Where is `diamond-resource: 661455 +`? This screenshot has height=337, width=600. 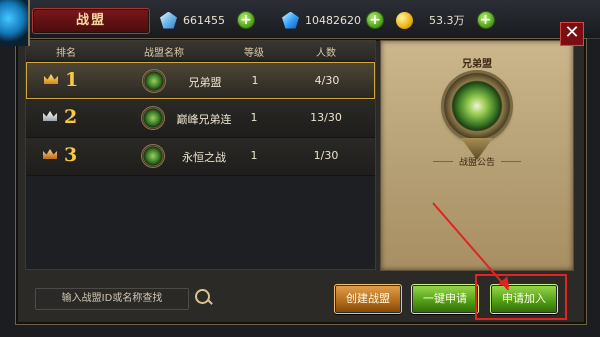 diamond-resource: 661455 + is located at coordinates (207, 20).